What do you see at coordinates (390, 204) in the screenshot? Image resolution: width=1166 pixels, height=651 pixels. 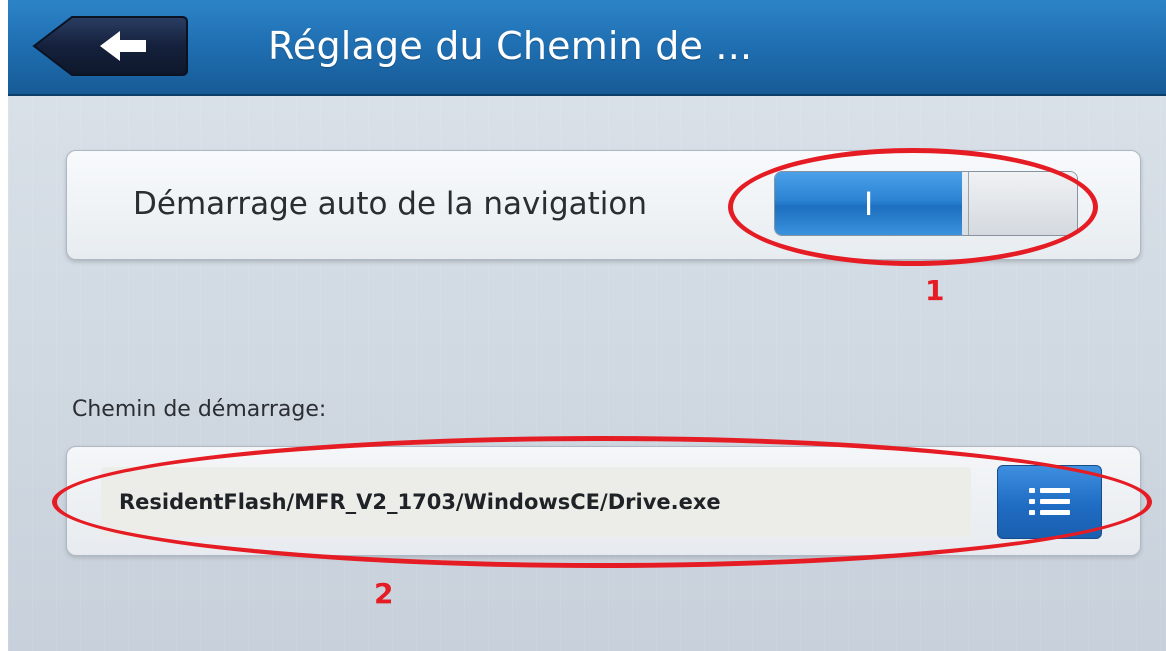 I see `auto-start-label: Démarrage auto de la navigation` at bounding box center [390, 204].